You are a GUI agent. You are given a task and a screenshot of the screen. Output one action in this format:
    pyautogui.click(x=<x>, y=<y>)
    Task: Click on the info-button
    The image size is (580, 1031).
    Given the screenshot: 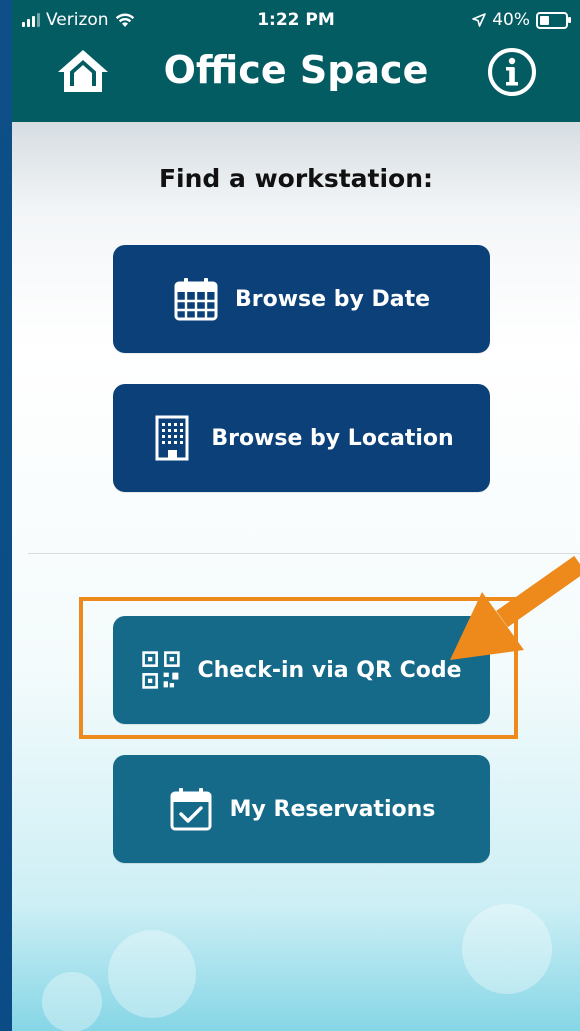 What is the action you would take?
    pyautogui.click(x=512, y=72)
    